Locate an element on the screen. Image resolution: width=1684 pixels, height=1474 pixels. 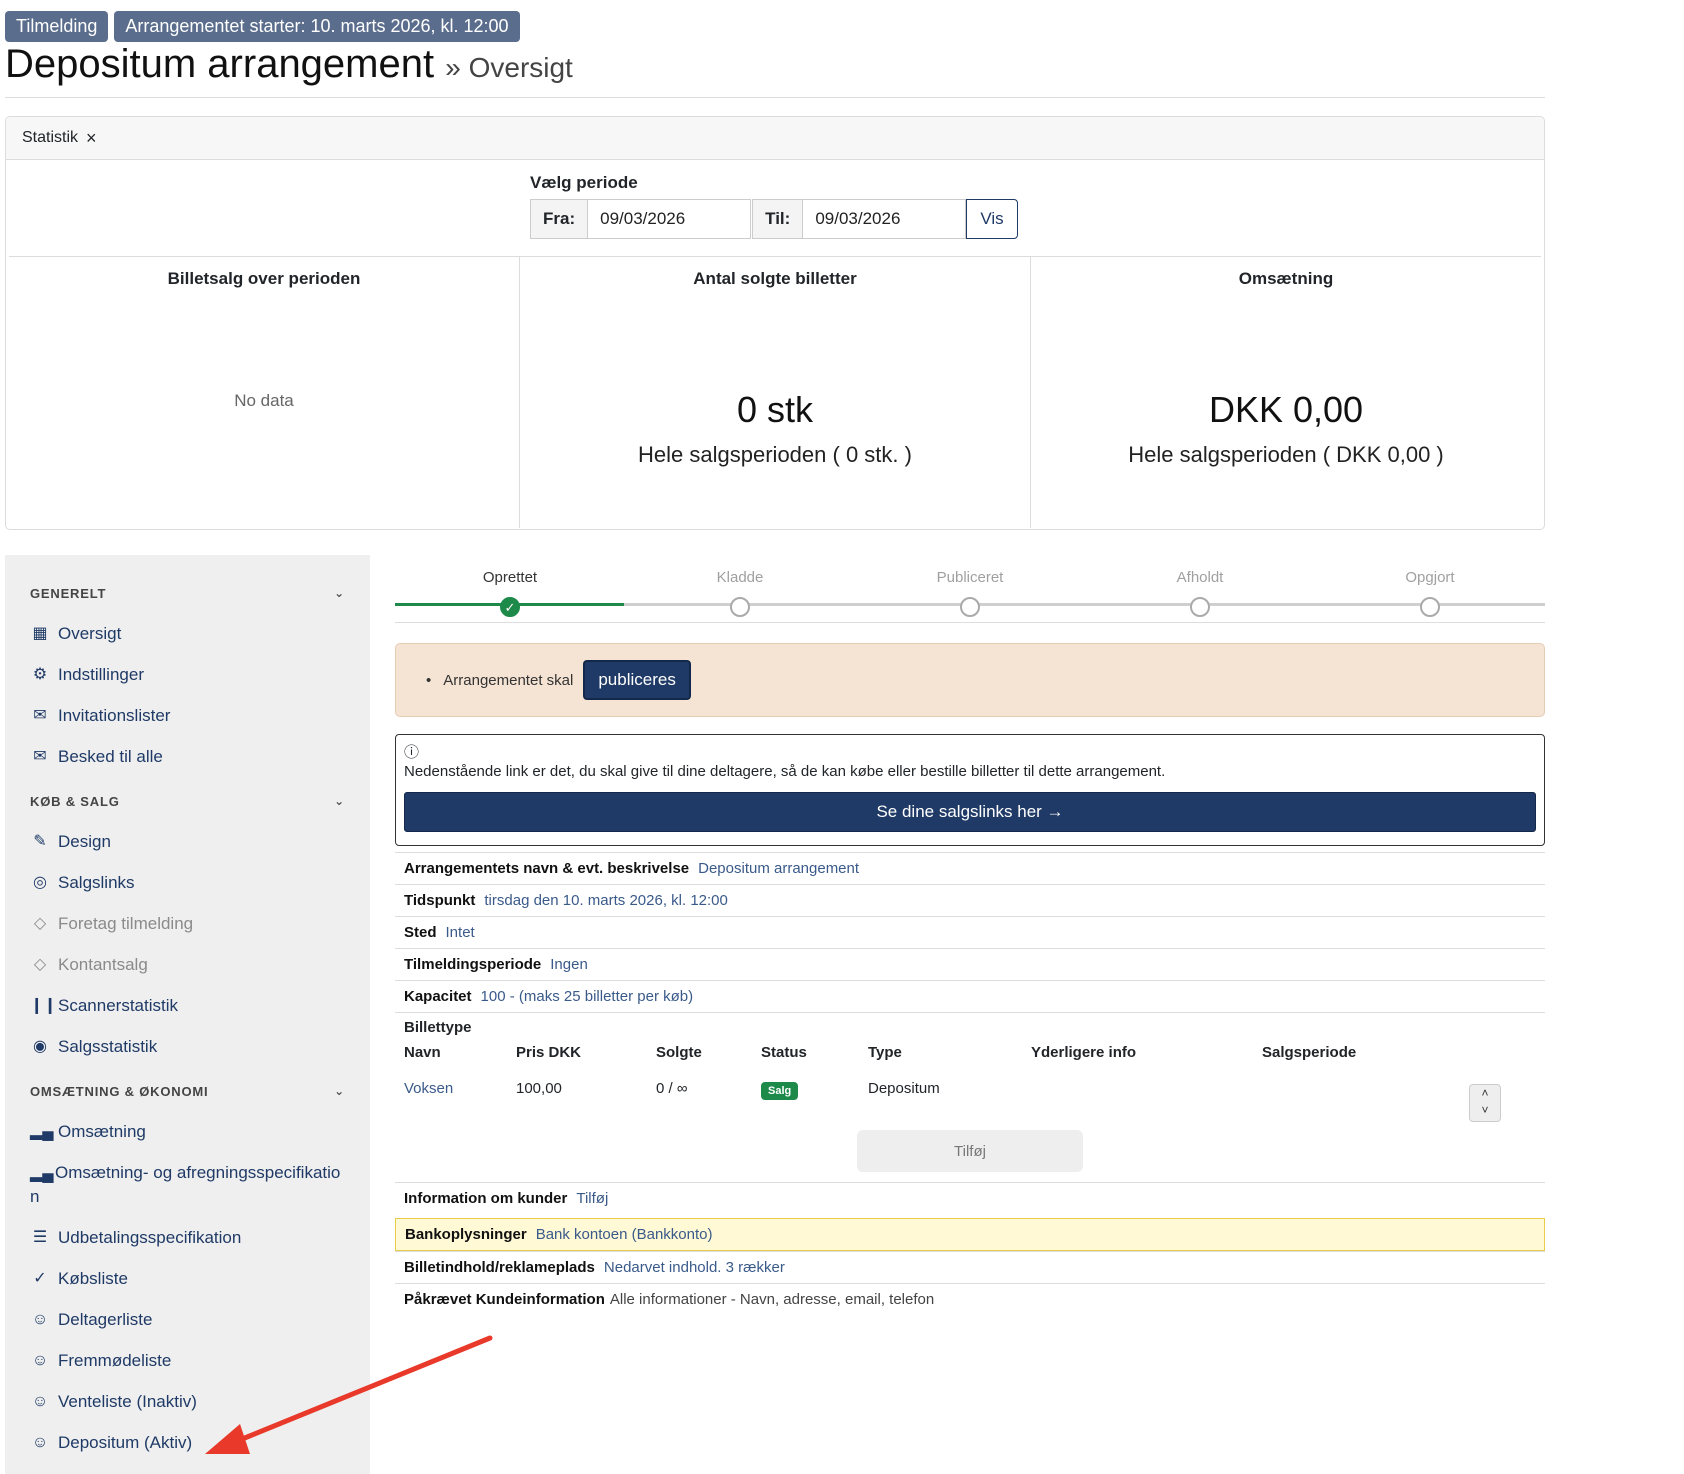
column-header: Salgsperiode is located at coordinates (1309, 1052).